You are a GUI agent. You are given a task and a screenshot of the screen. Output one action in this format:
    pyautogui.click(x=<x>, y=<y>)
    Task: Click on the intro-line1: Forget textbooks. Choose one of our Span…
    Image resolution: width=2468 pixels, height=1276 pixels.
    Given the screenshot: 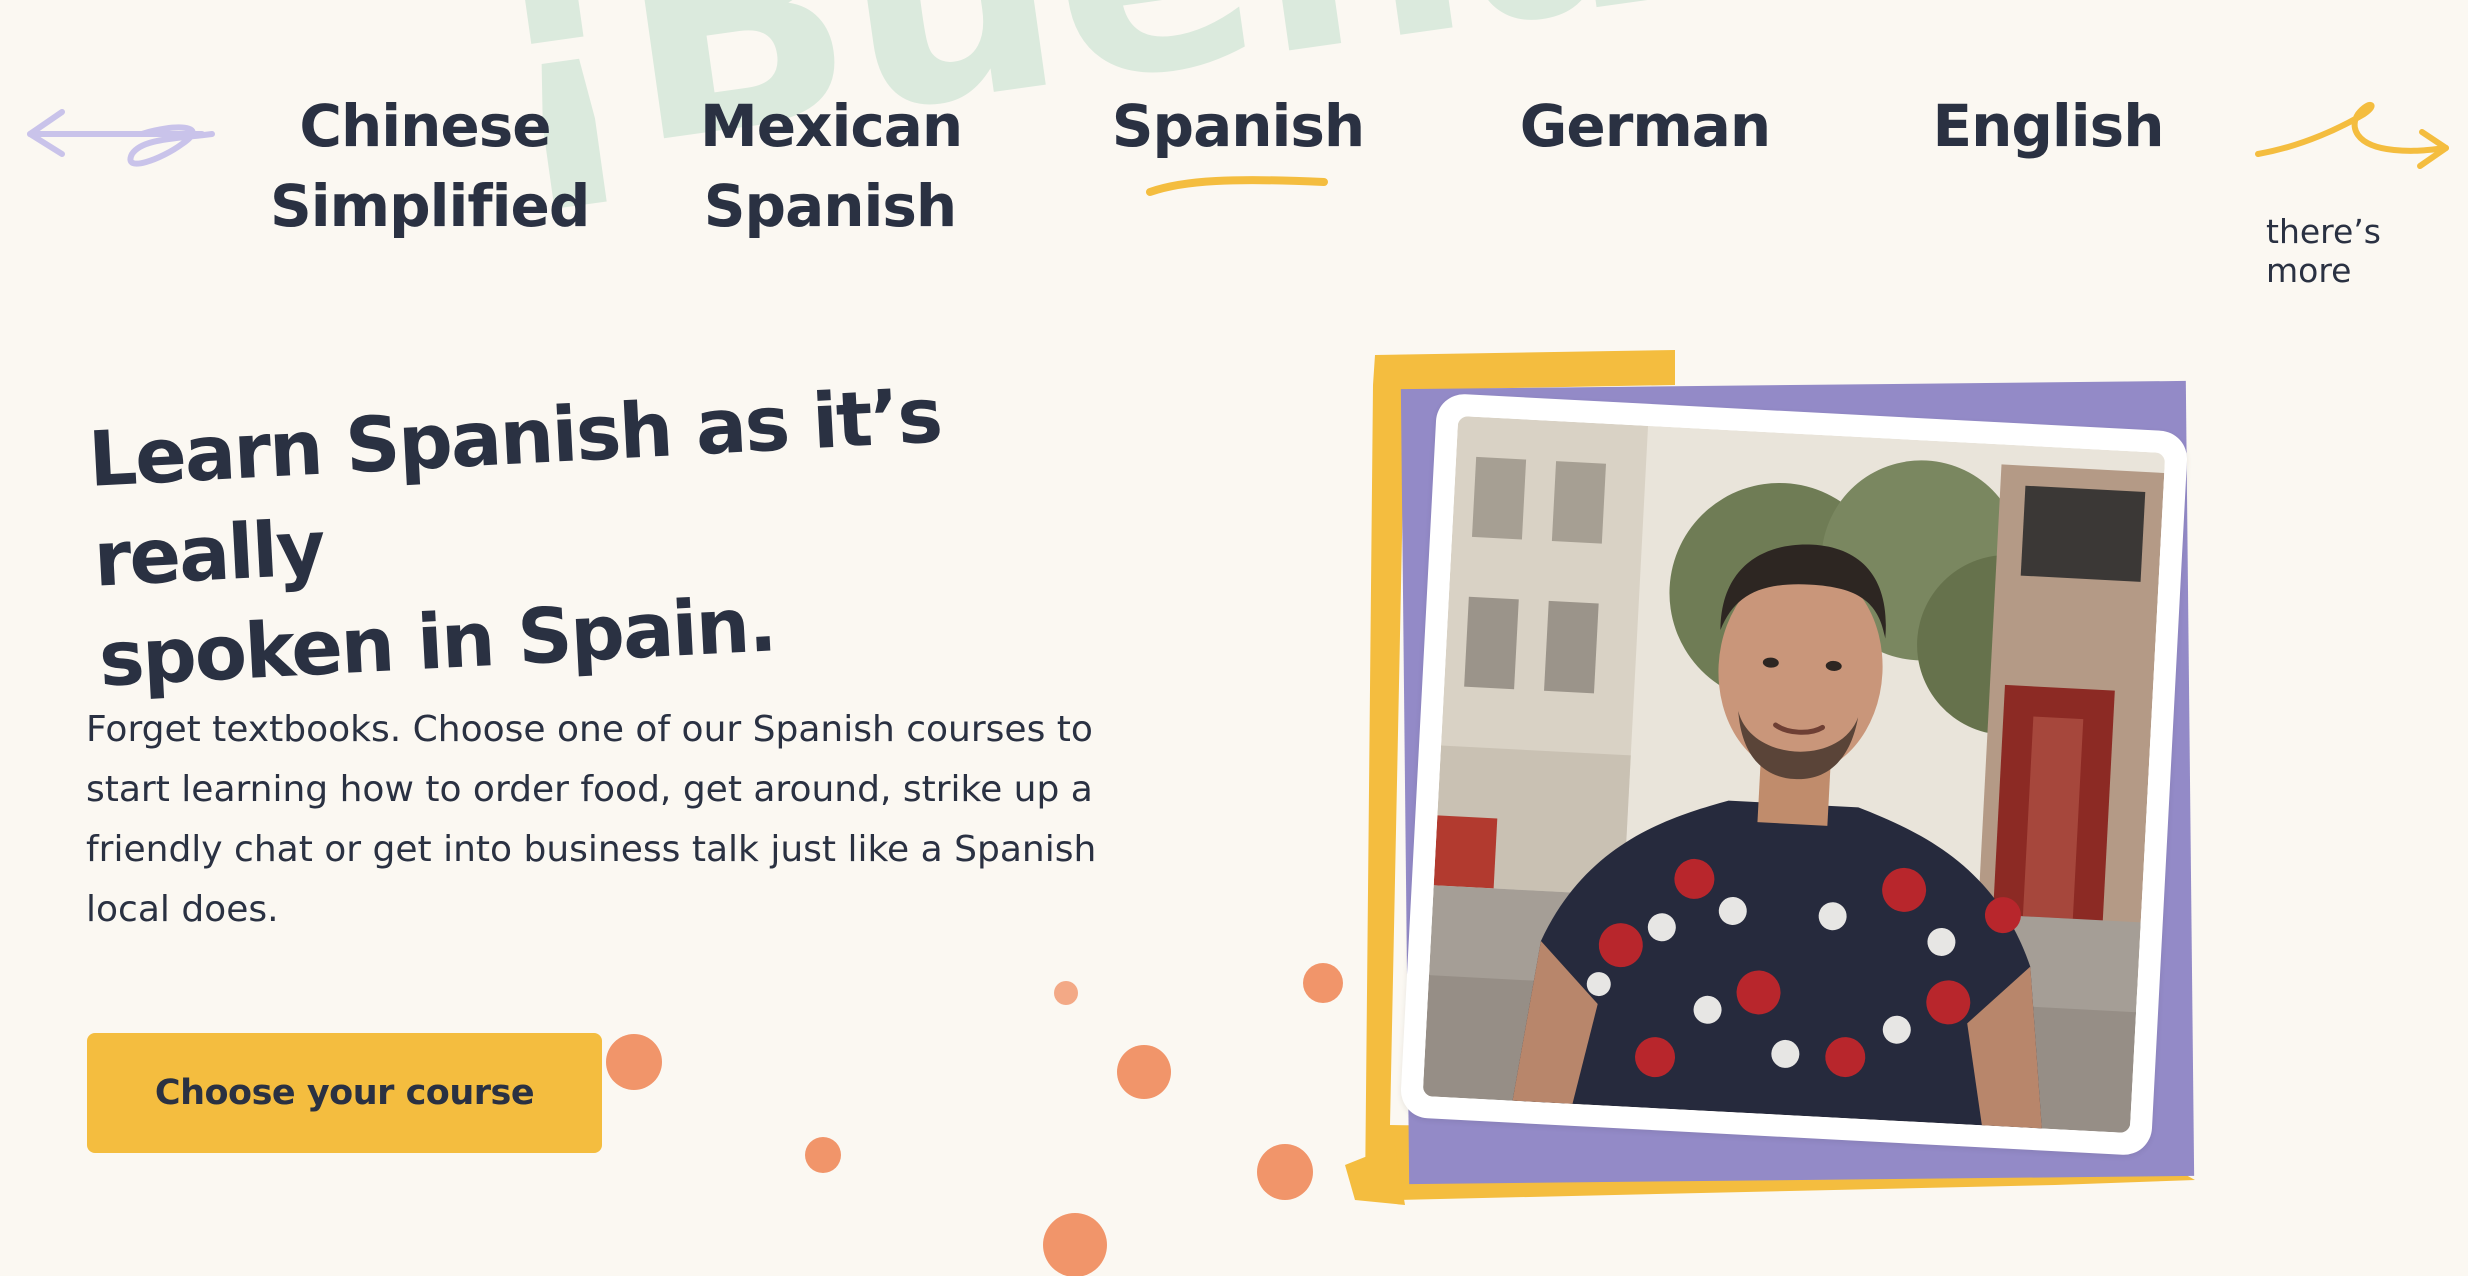 What is the action you would take?
    pyautogui.click(x=589, y=729)
    